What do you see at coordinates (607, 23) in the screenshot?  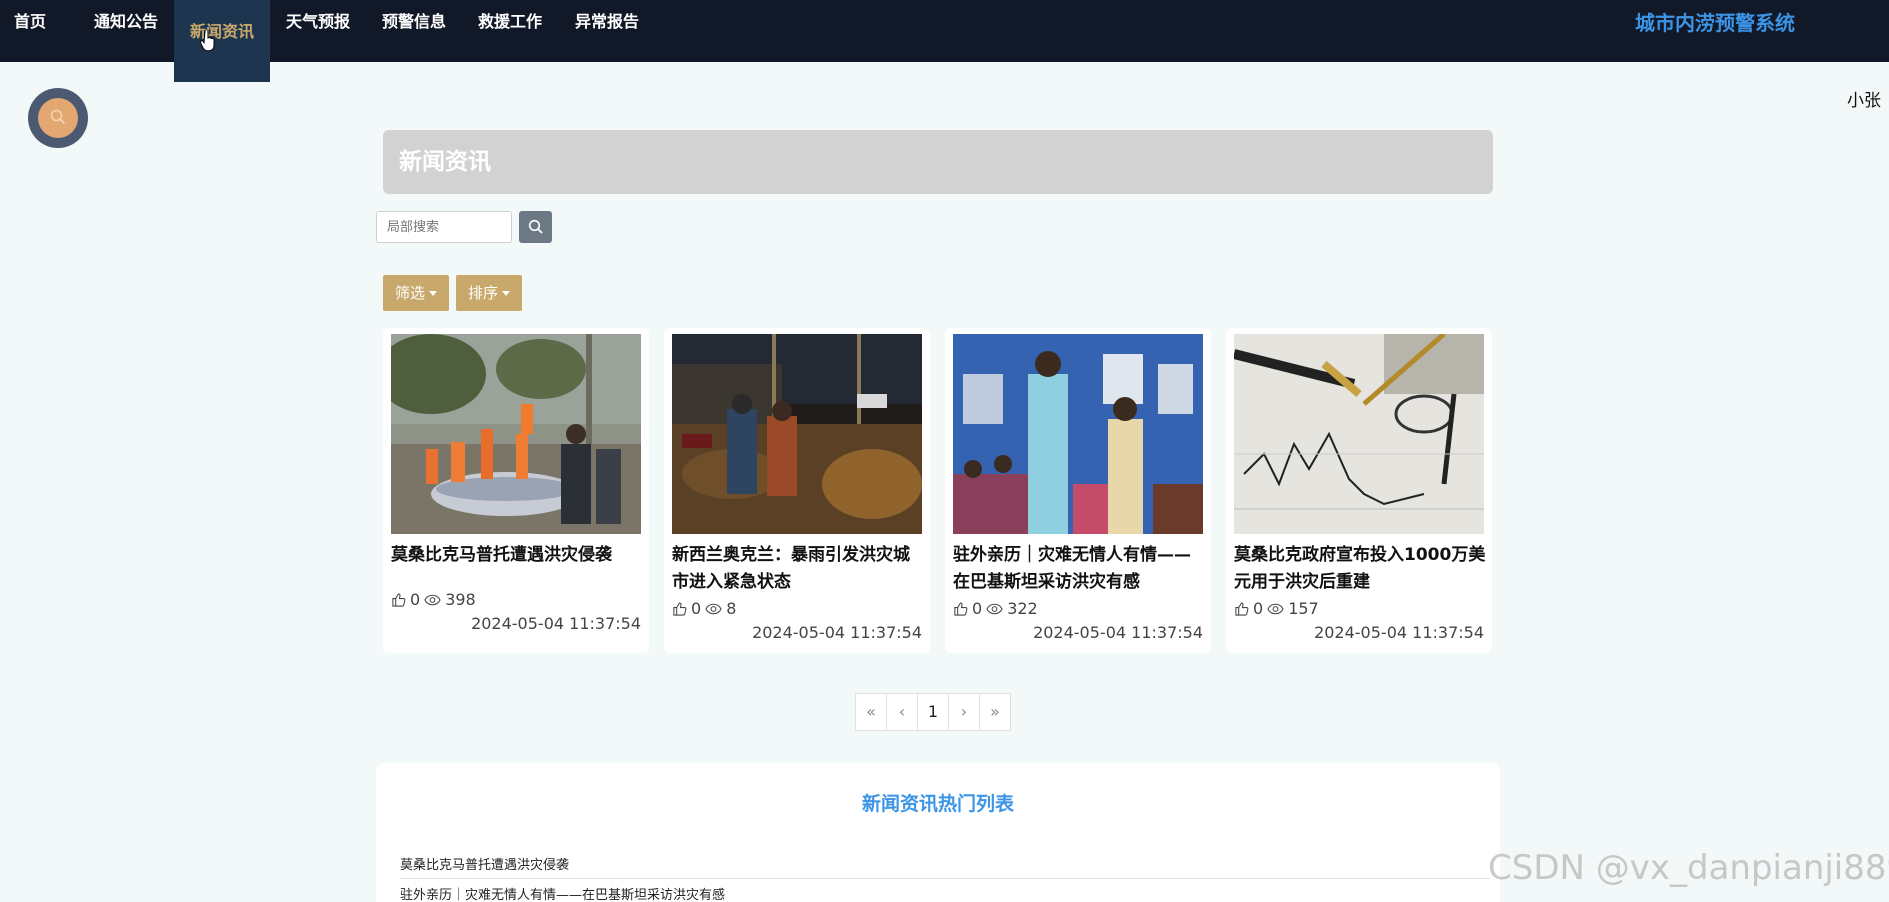 I see `nav-item-anomaly-report: 异常报告` at bounding box center [607, 23].